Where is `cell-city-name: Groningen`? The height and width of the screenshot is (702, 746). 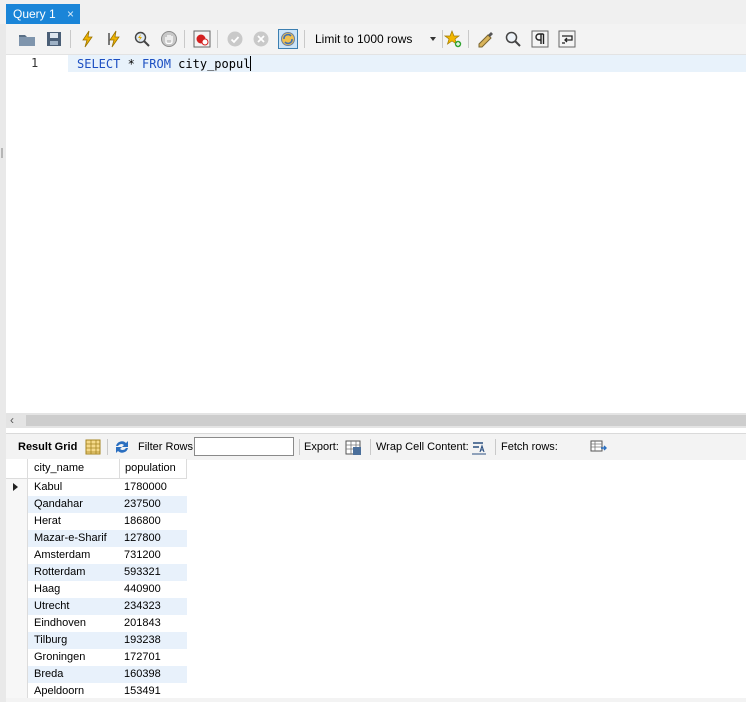 cell-city-name: Groningen is located at coordinates (74, 657).